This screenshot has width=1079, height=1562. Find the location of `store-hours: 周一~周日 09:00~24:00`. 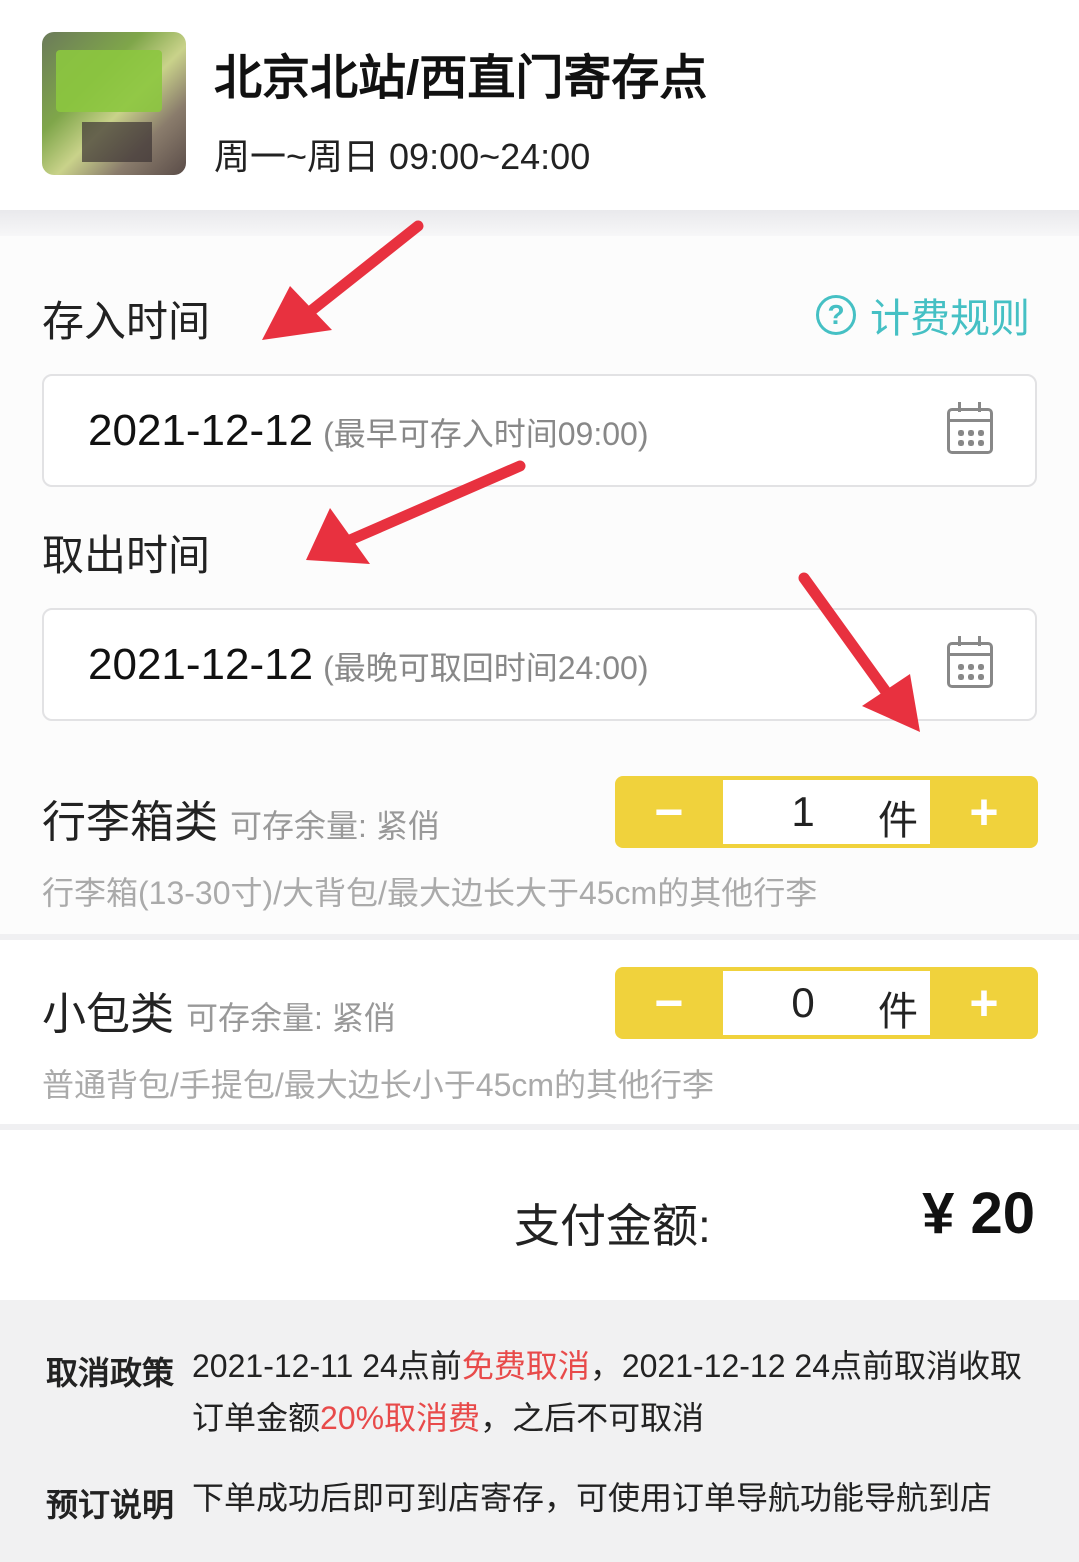

store-hours: 周一~周日 09:00~24:00 is located at coordinates (402, 156).